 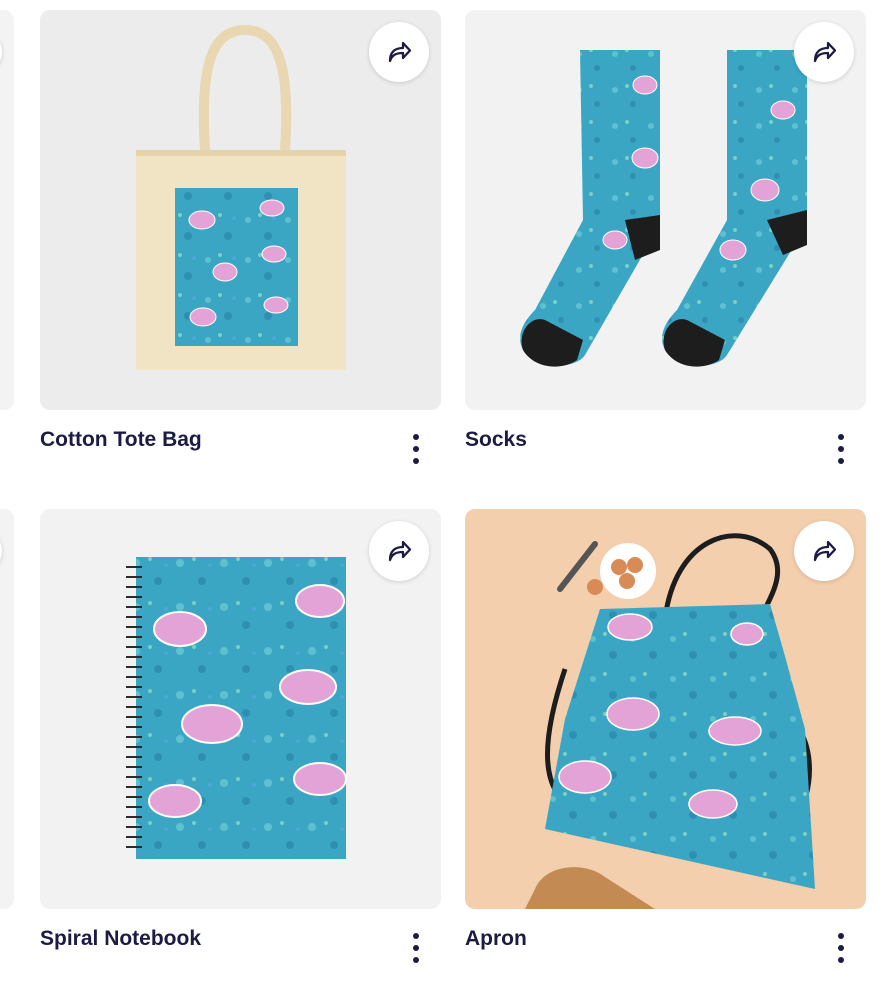 I want to click on product-title: Cotton Tote Bag, so click(x=121, y=440).